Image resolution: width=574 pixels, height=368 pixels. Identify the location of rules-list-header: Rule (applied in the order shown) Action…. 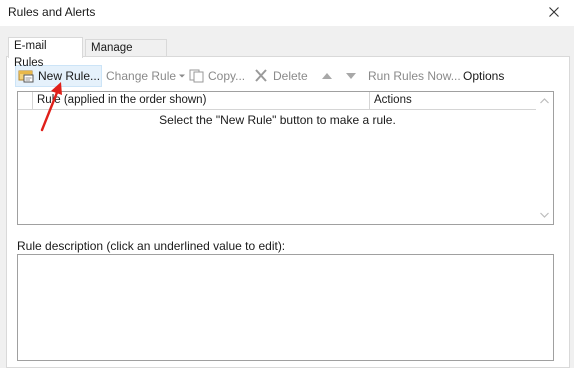
(277, 101).